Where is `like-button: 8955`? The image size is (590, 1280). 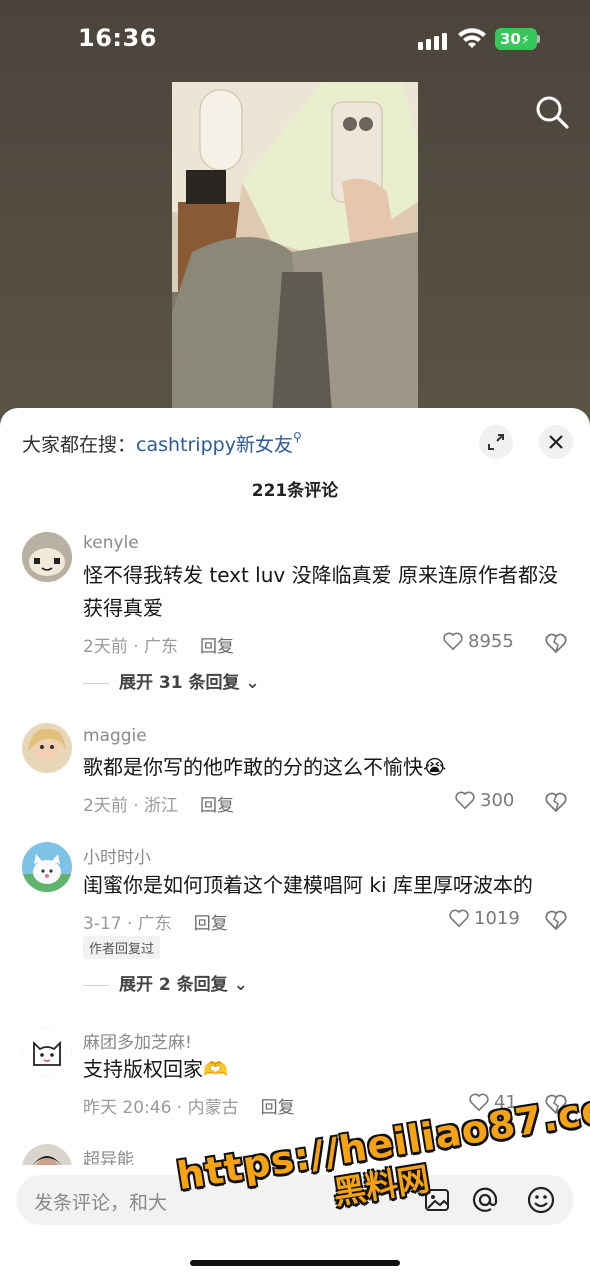 like-button: 8955 is located at coordinates (478, 641).